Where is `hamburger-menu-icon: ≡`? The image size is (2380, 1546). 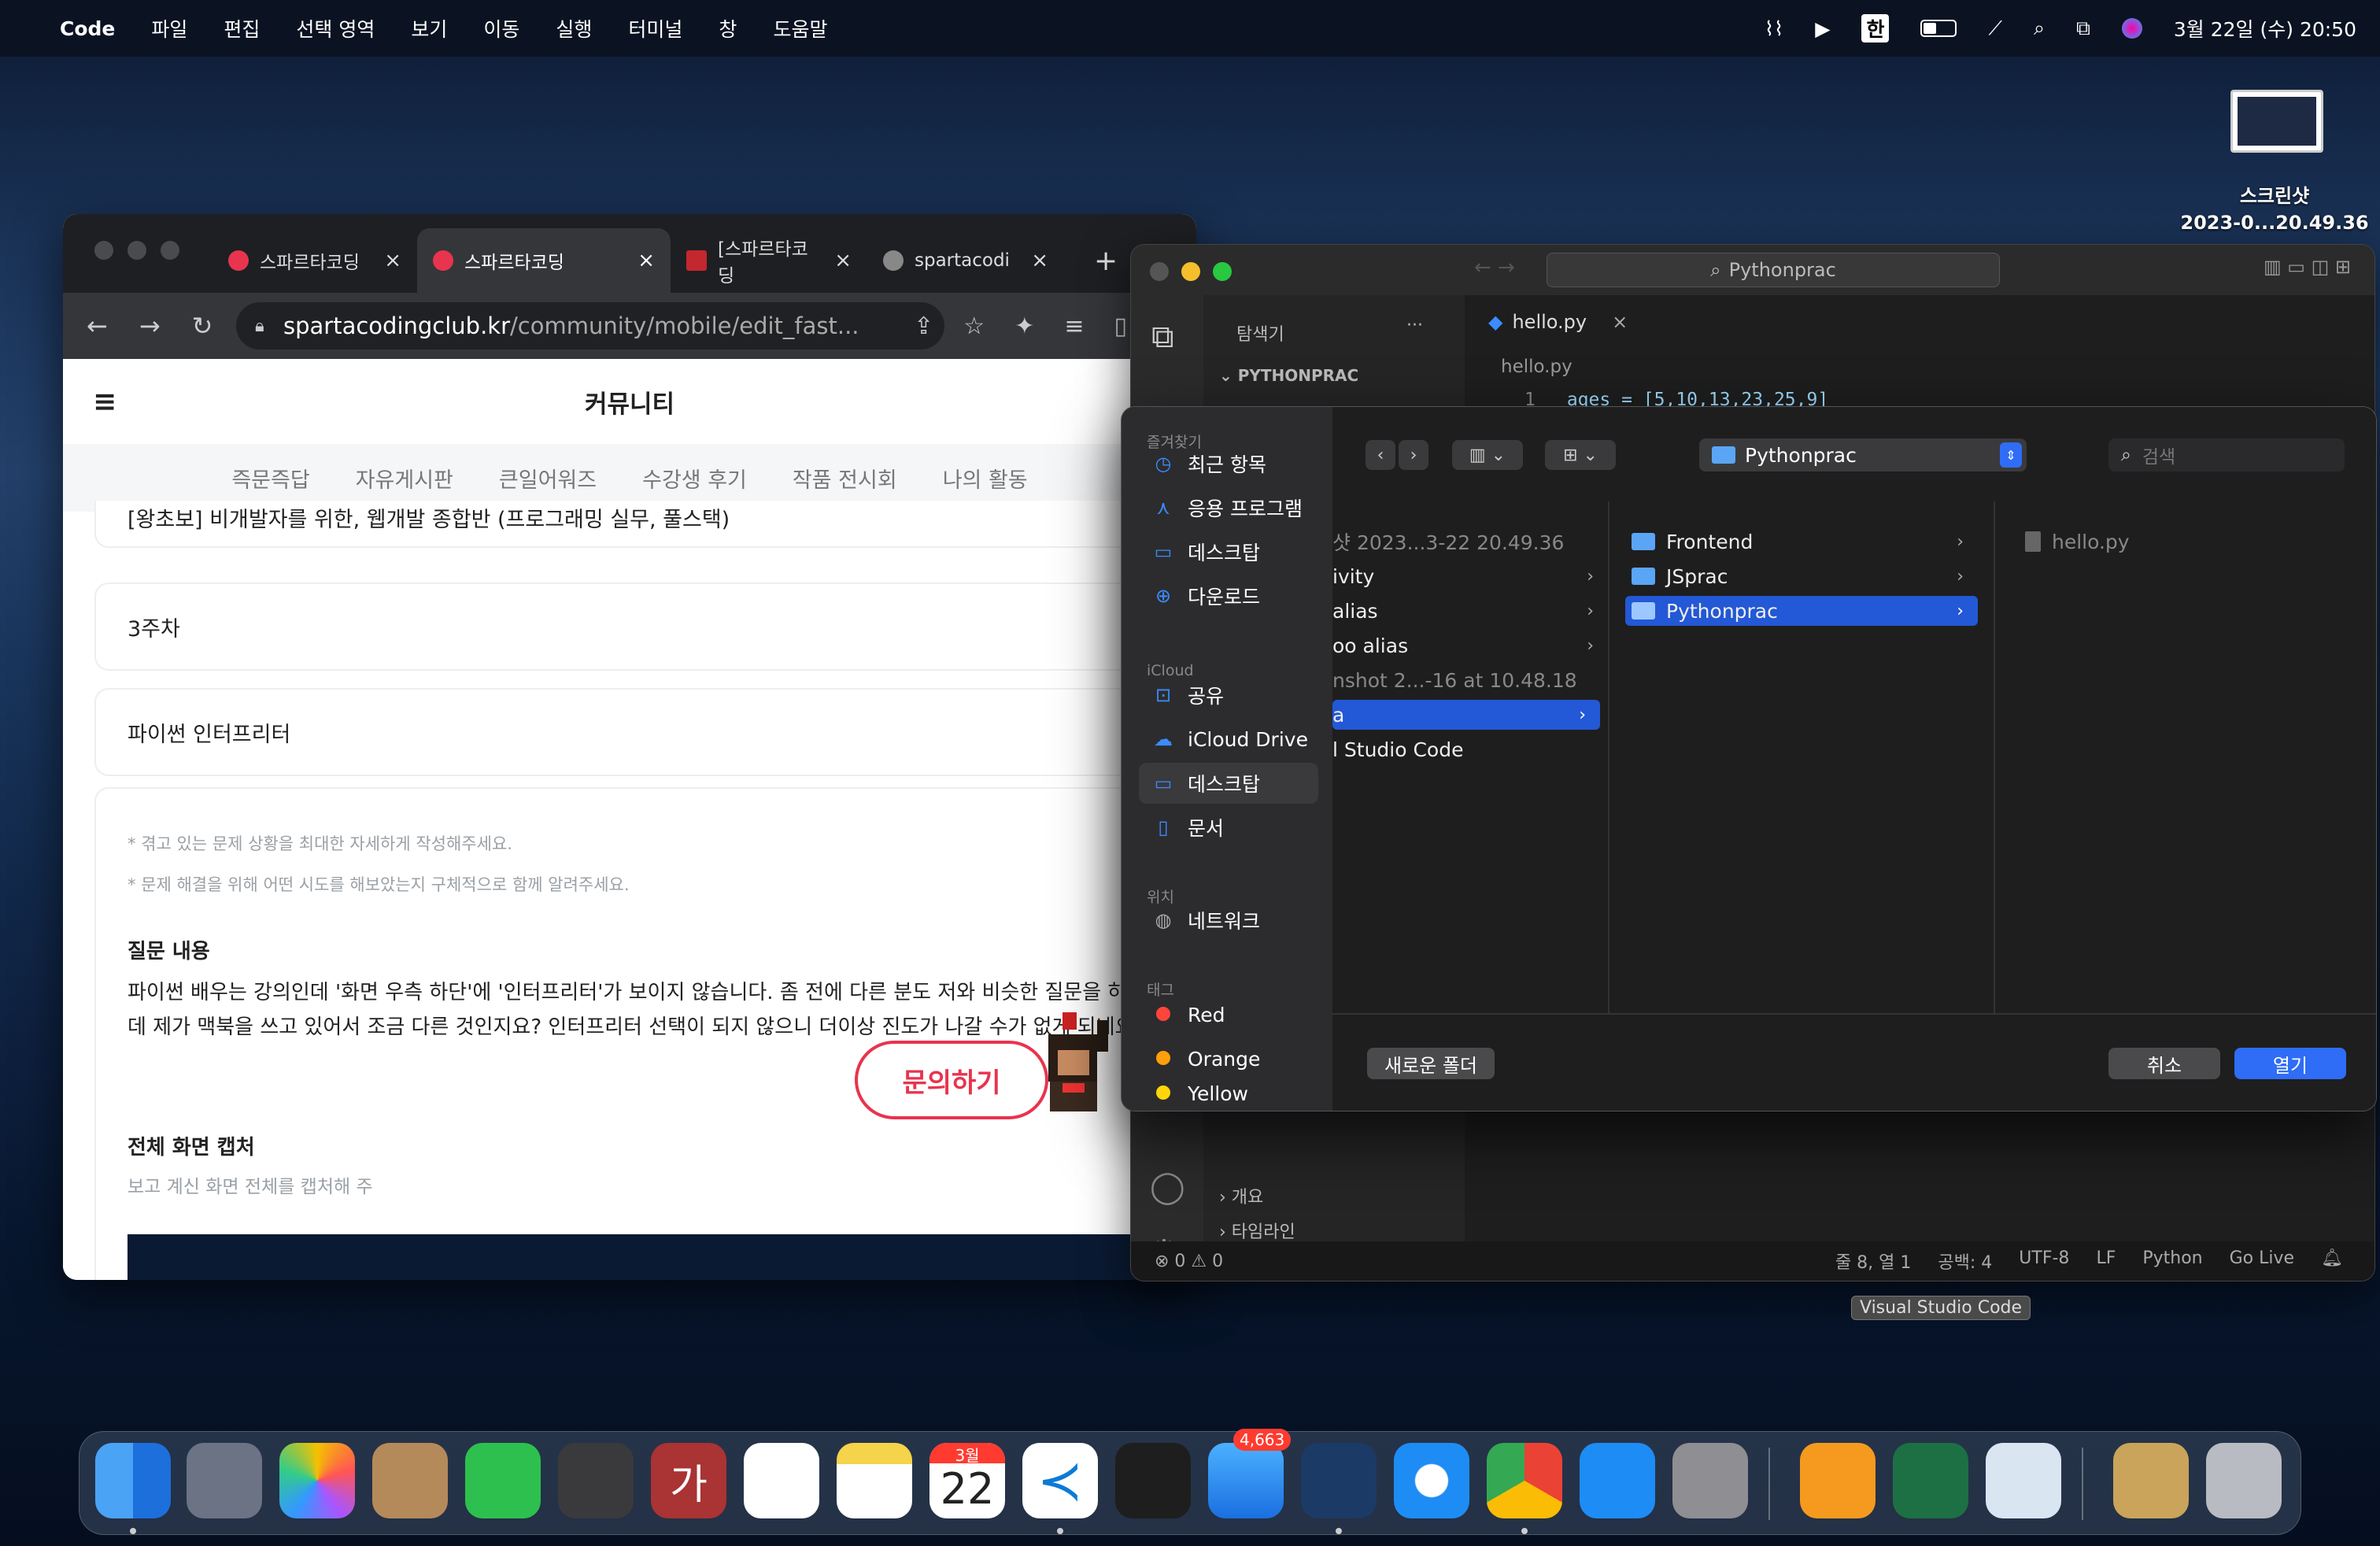 hamburger-menu-icon: ≡ is located at coordinates (105, 402).